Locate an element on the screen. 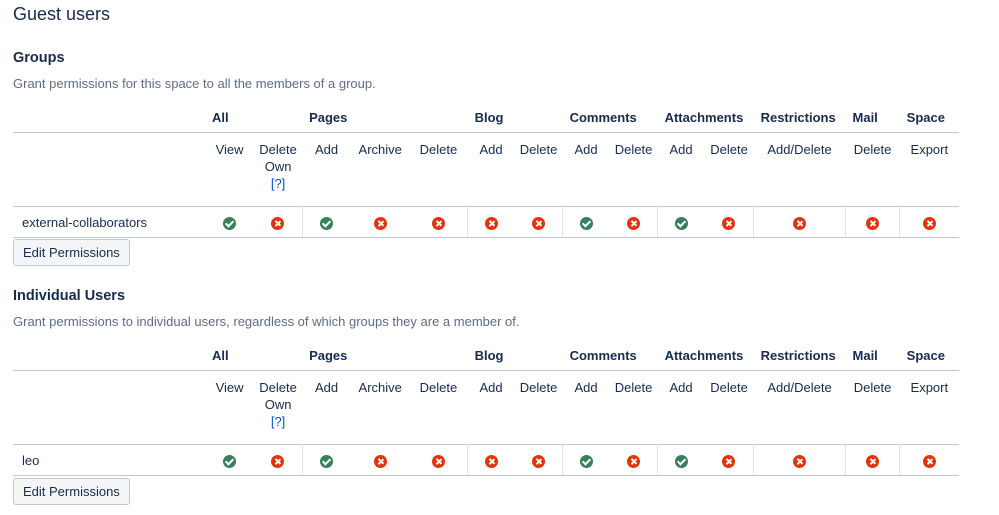 The image size is (999, 515). page-title: Guest users is located at coordinates (62, 14).